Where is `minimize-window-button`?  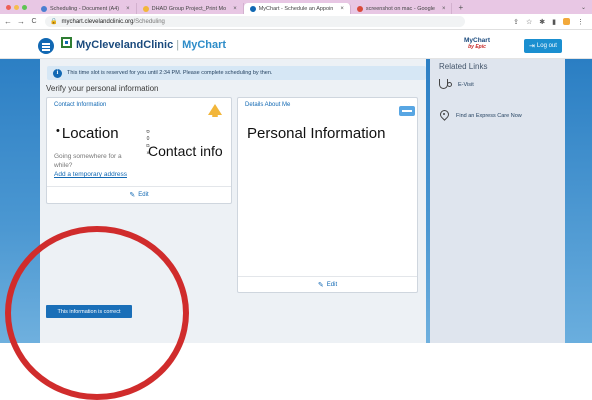
minimize-window-button is located at coordinates (16, 7).